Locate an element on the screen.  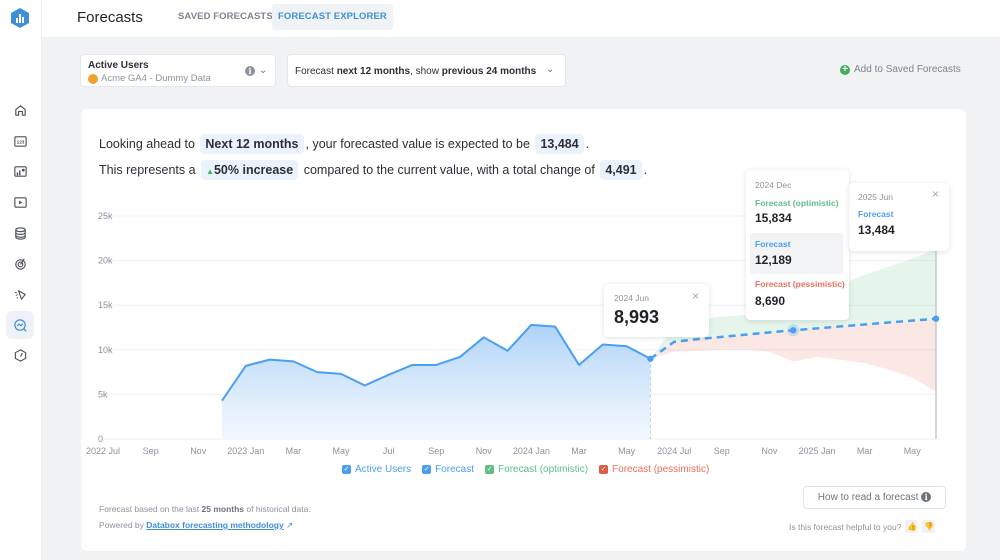
forecast-icon is located at coordinates (20, 325).